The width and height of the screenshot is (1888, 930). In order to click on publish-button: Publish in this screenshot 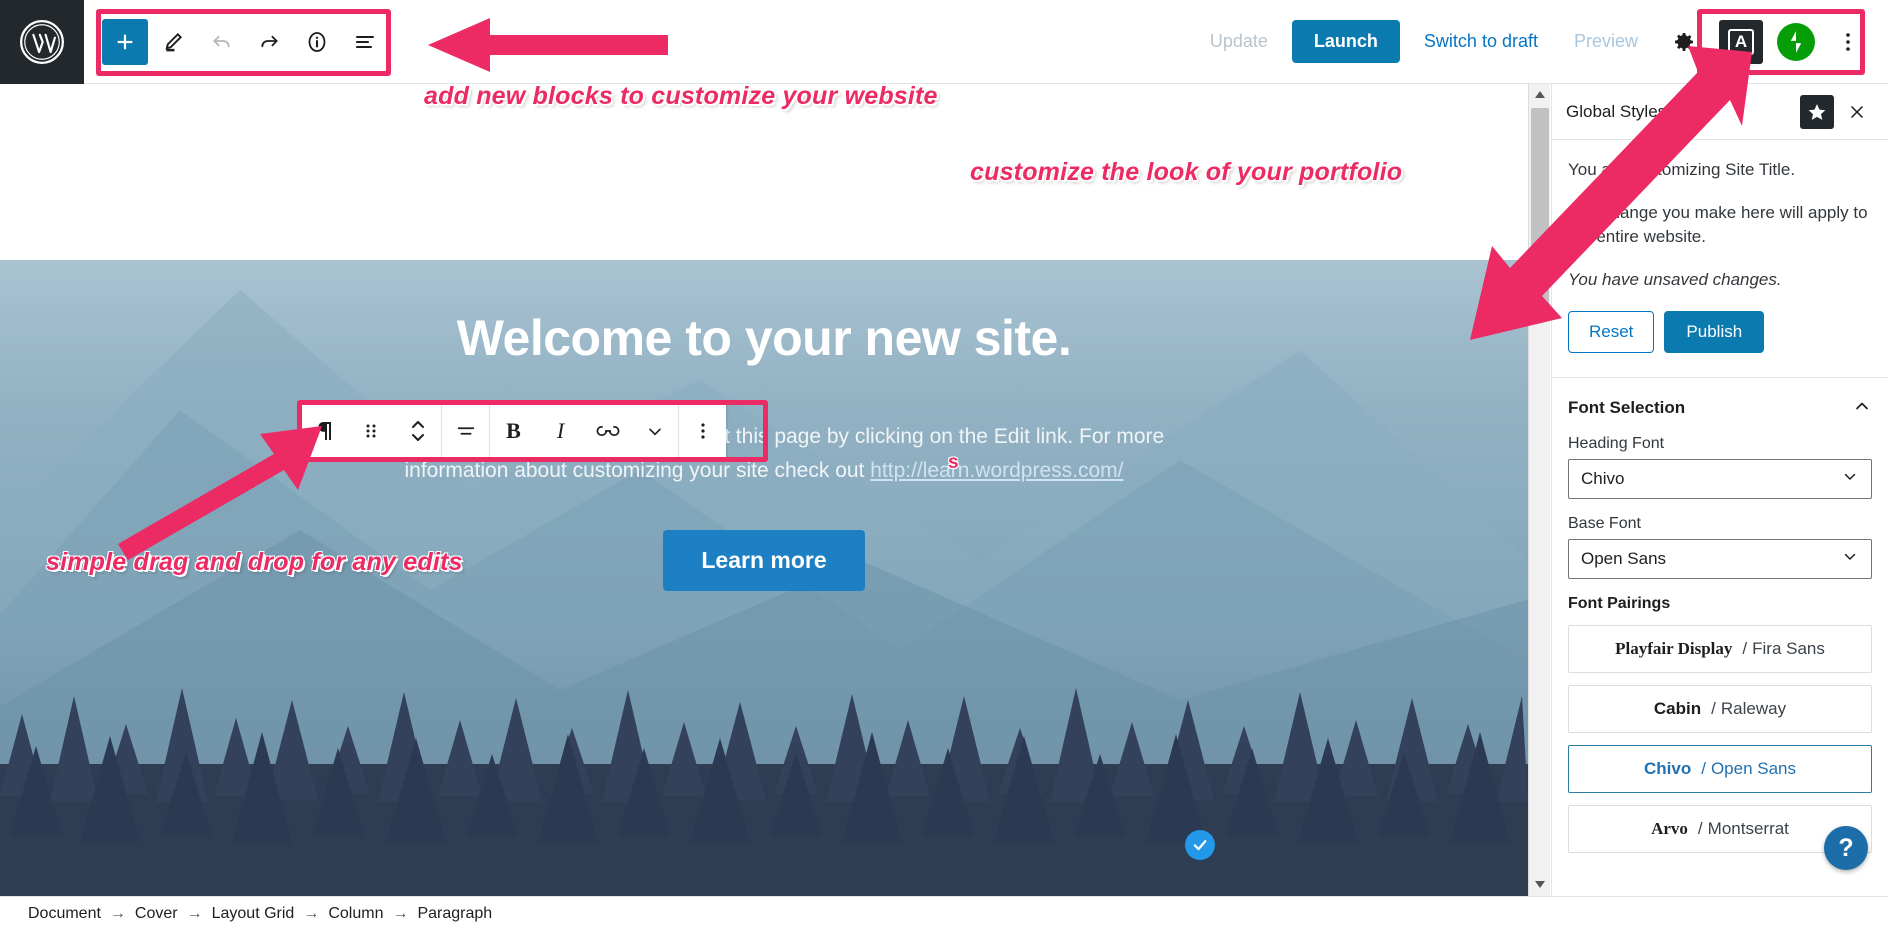, I will do `click(1714, 331)`.